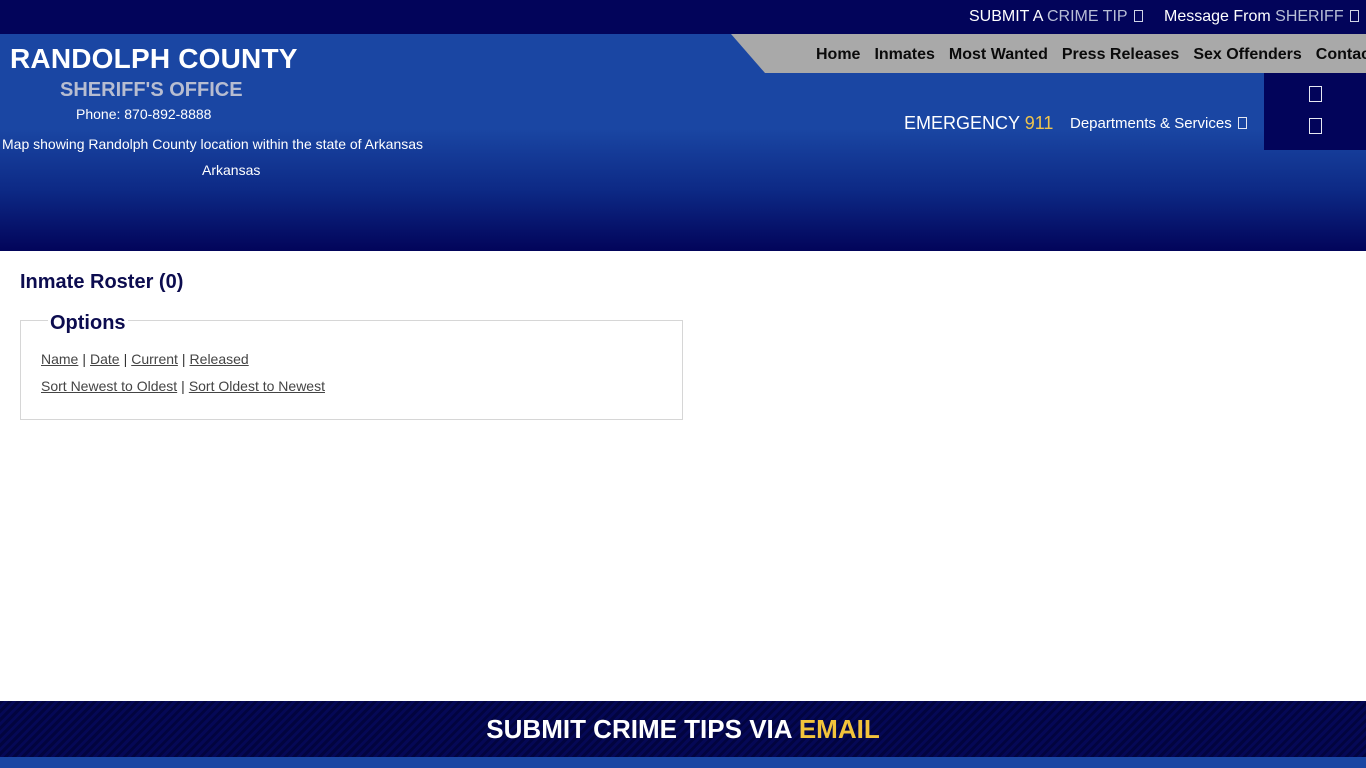 This screenshot has width=1366, height=768. Describe the element at coordinates (219, 359) in the screenshot. I see `filter-released-link: Released` at that location.